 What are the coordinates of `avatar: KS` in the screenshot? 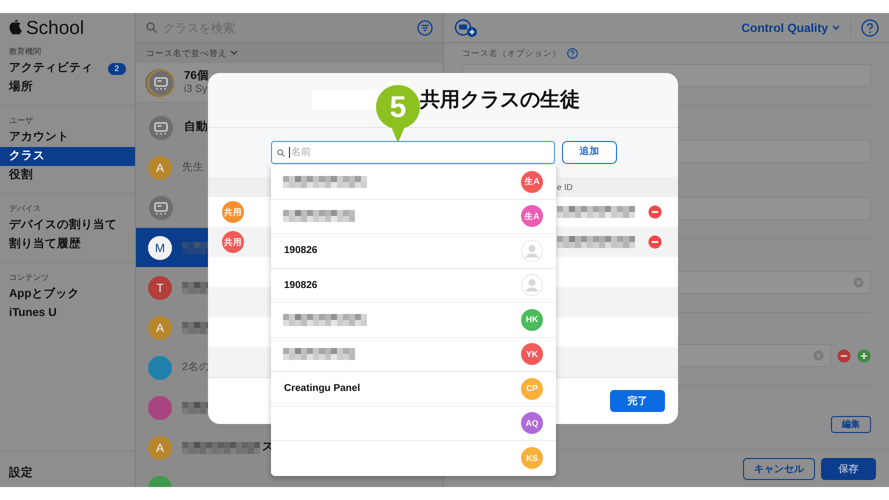 It's located at (532, 458).